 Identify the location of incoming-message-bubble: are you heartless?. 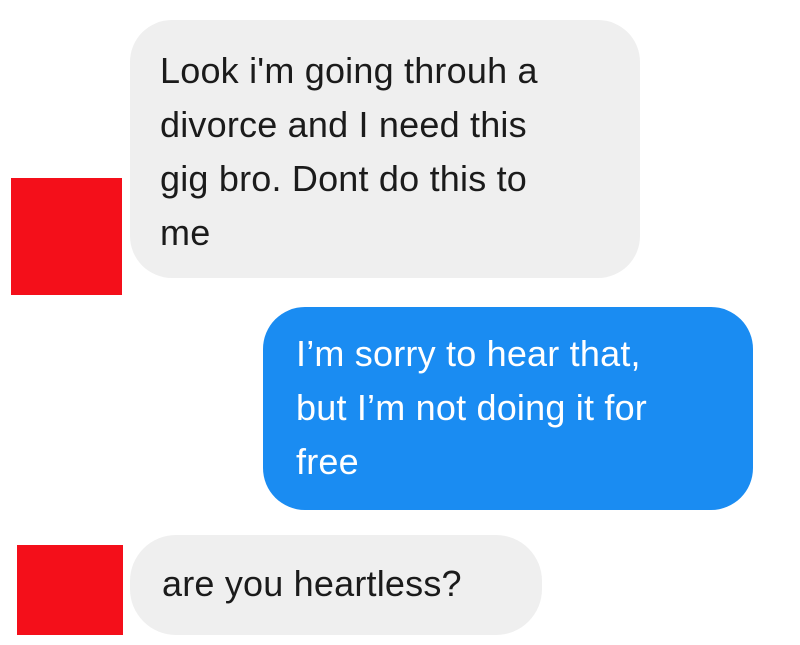
(336, 585).